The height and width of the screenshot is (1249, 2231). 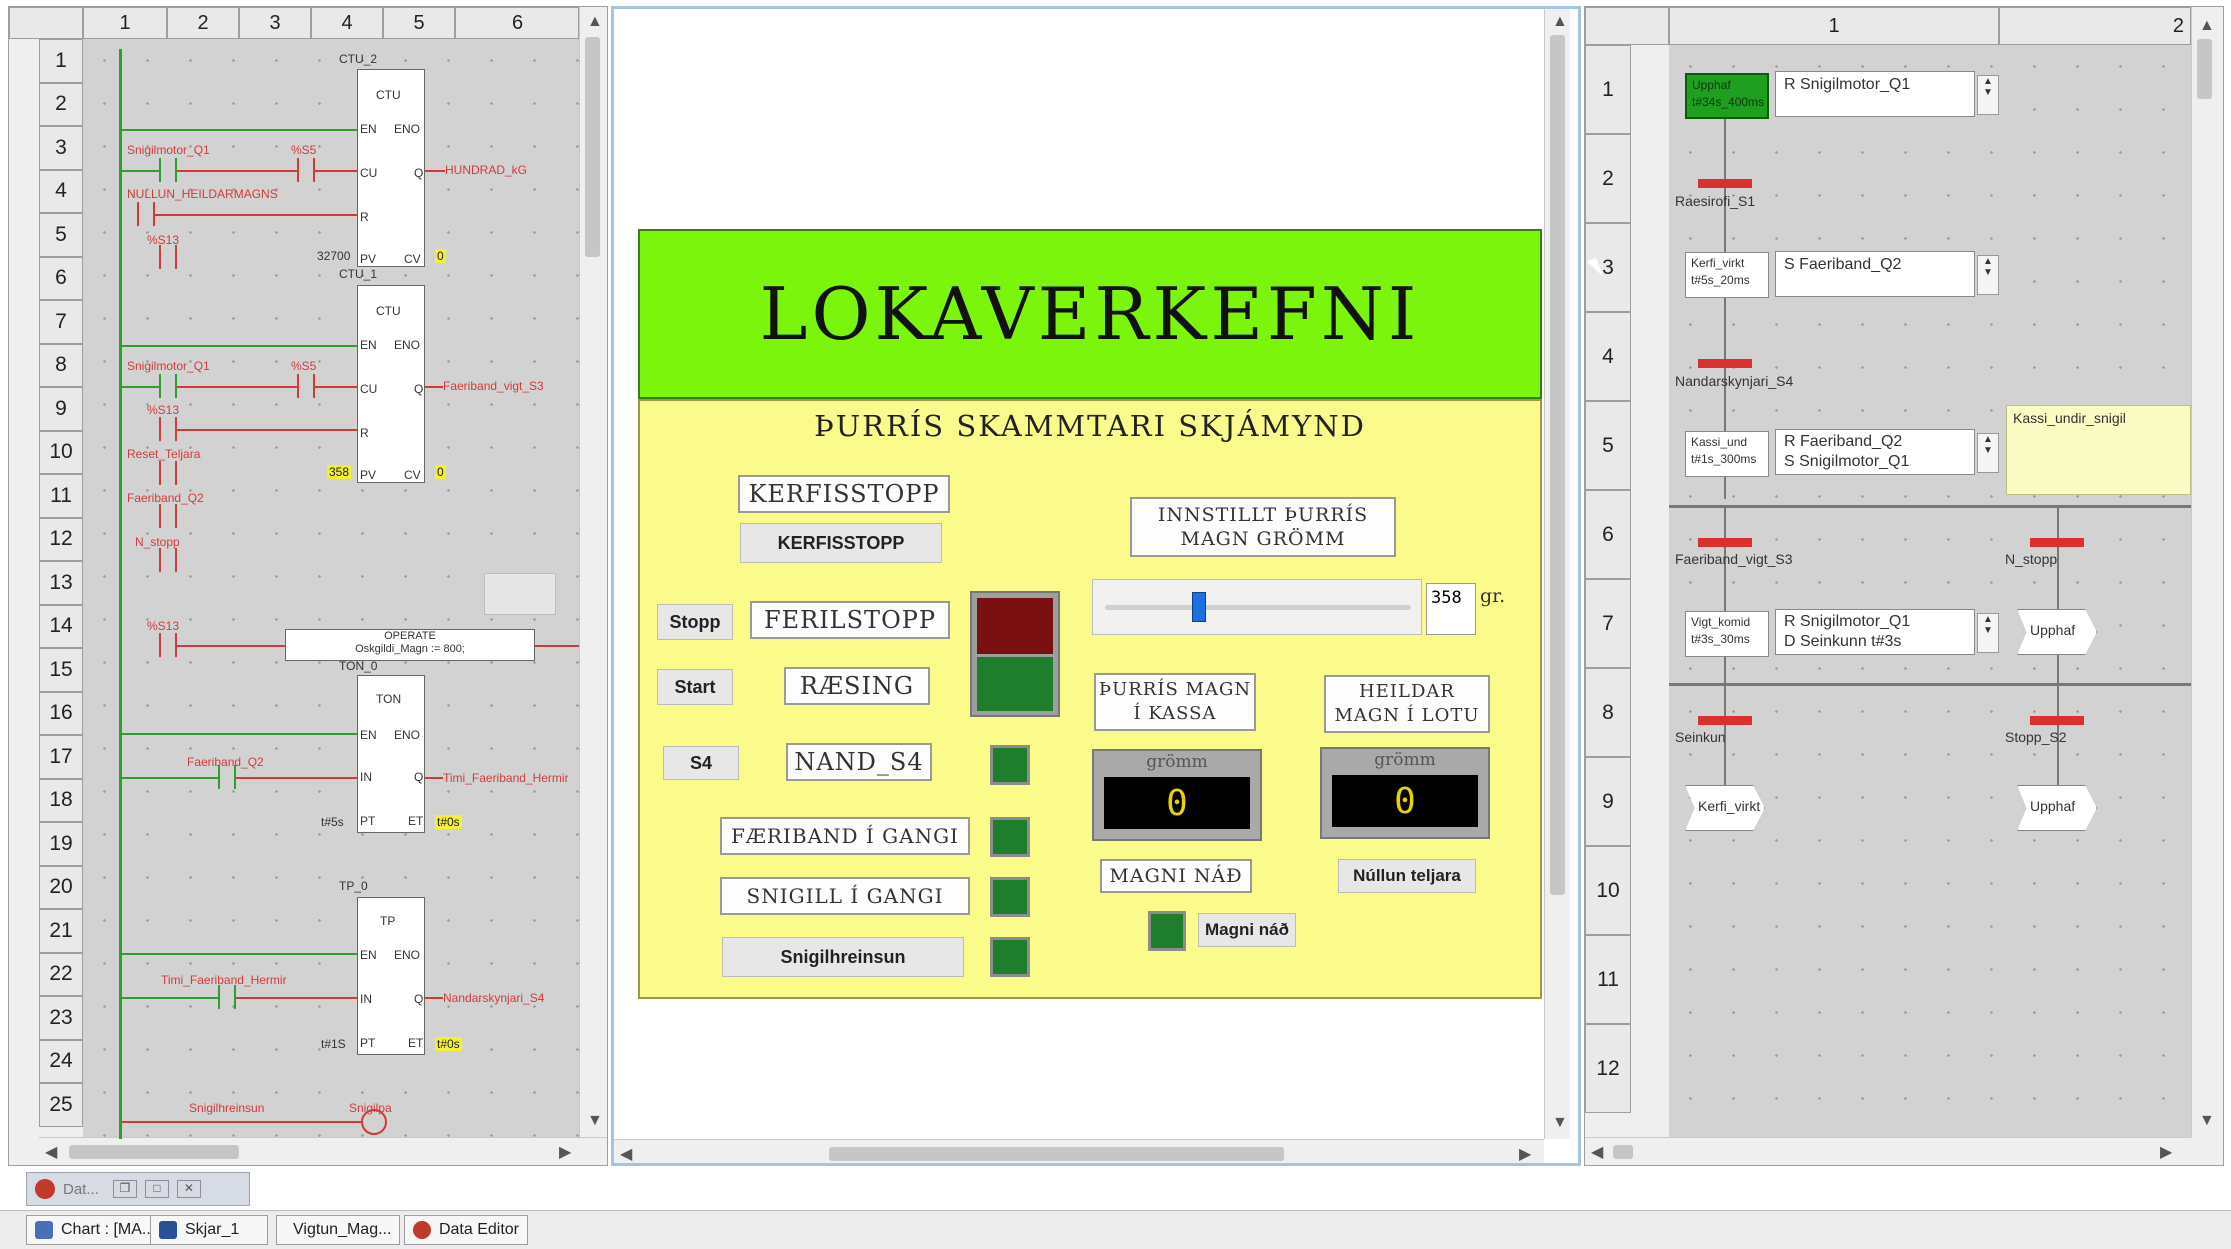 What do you see at coordinates (124, 1189) in the screenshot?
I see `restore-icon: ❐` at bounding box center [124, 1189].